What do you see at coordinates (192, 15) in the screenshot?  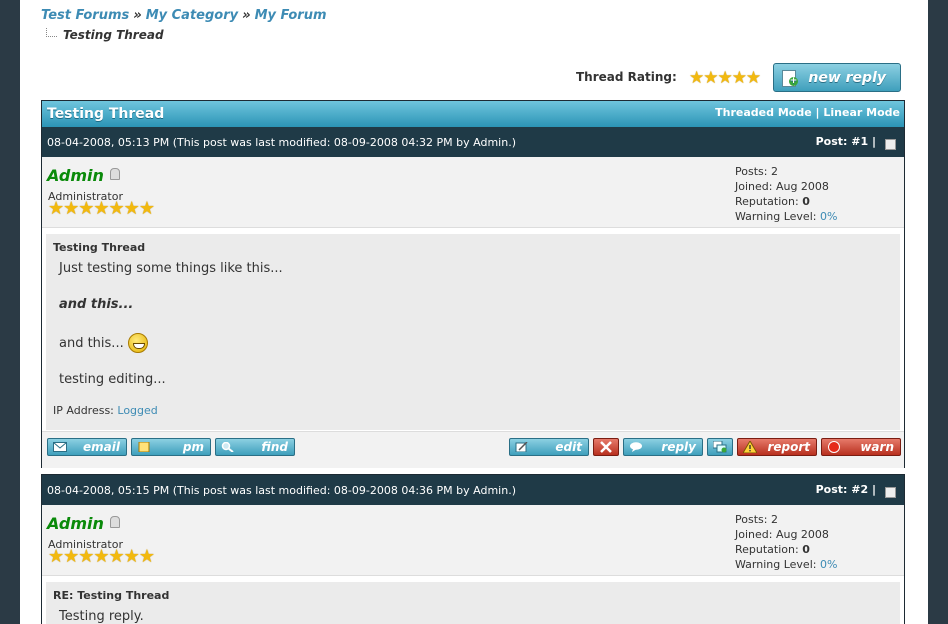 I see `breadcrumb-category: My Category` at bounding box center [192, 15].